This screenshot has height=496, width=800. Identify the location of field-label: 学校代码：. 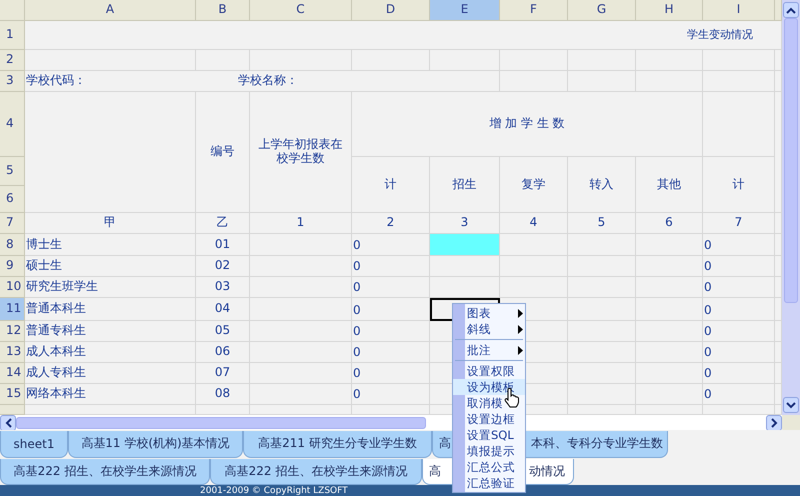
(56, 81).